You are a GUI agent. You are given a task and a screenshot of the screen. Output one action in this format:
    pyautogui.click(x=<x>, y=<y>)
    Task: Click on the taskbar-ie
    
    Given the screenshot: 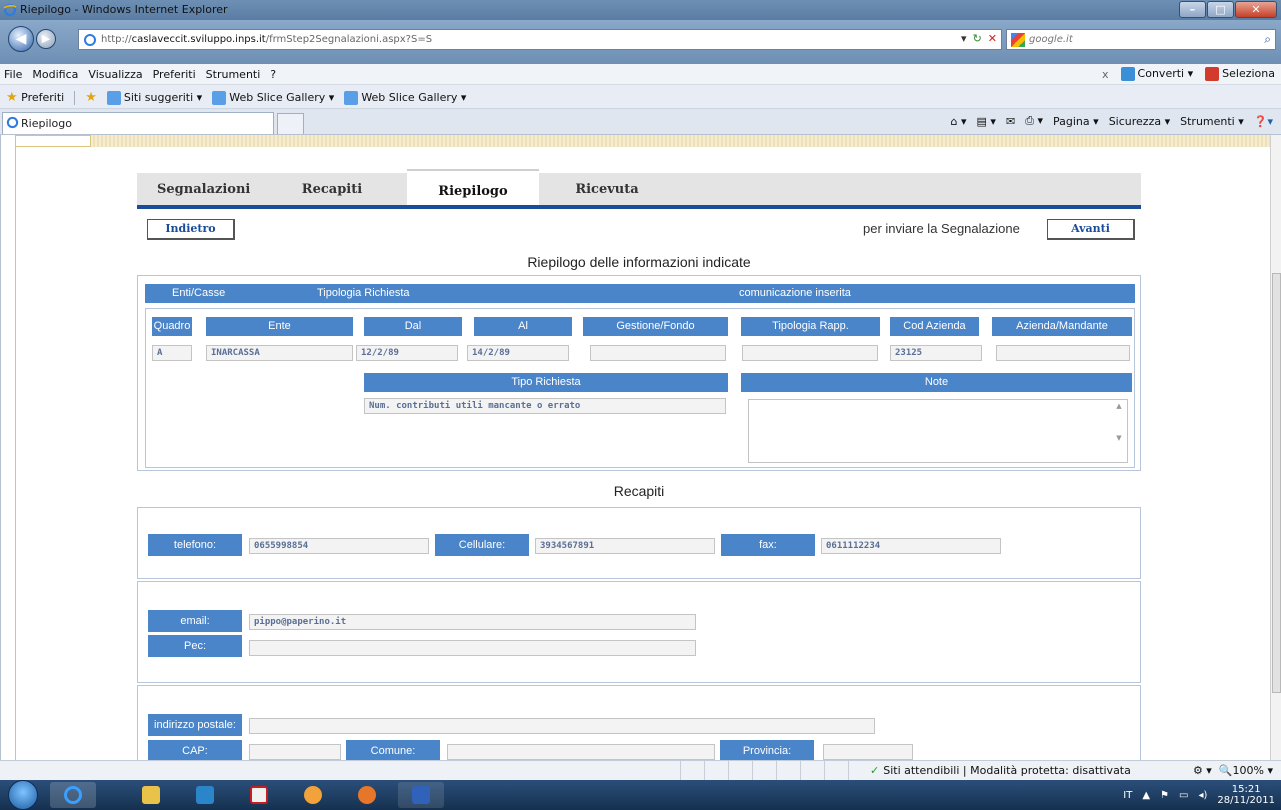 What is the action you would take?
    pyautogui.click(x=73, y=795)
    